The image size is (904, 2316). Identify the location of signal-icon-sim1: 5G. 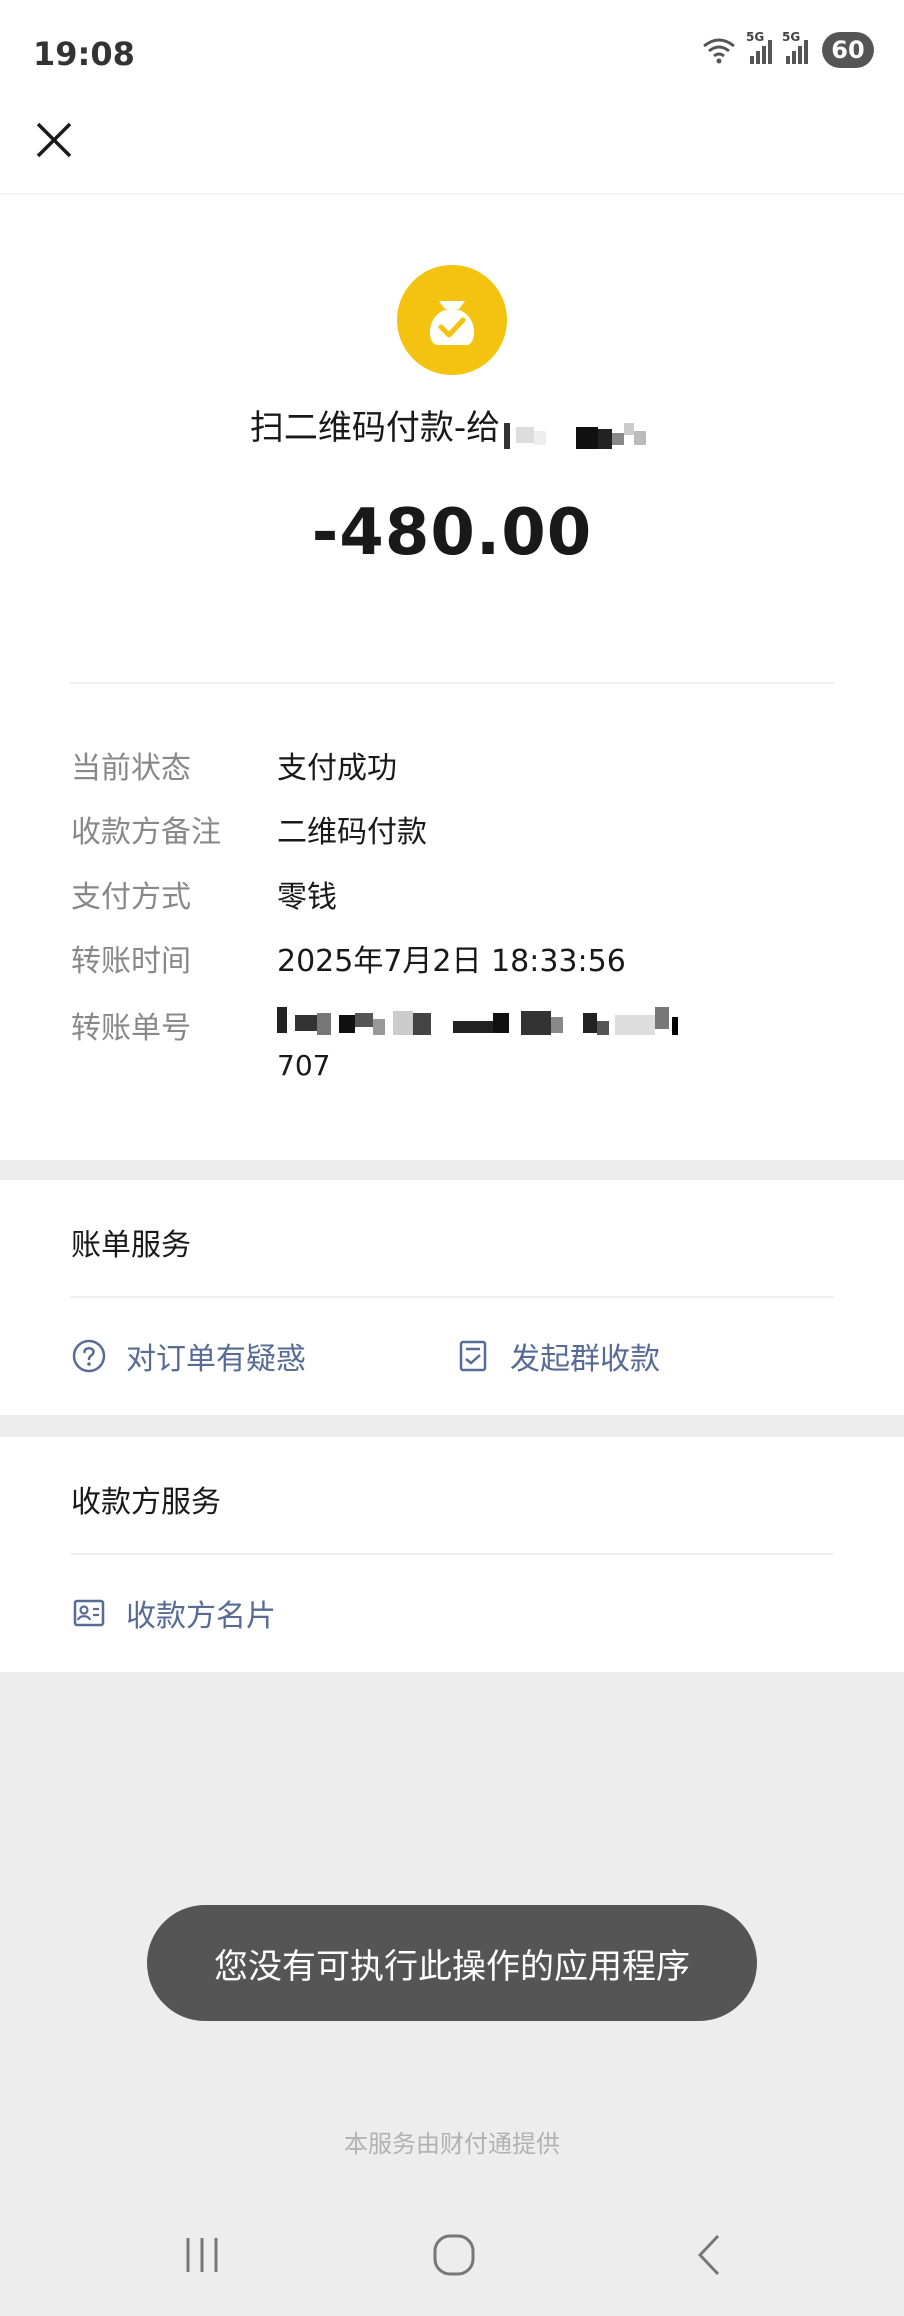
(759, 47).